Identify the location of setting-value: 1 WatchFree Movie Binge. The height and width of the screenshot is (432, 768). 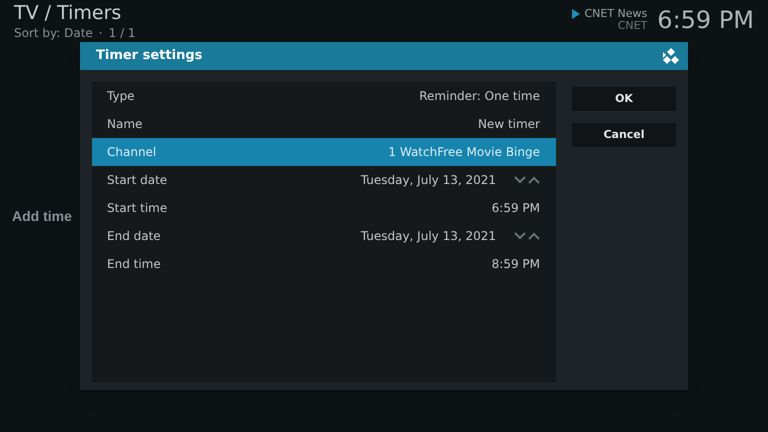
(464, 152).